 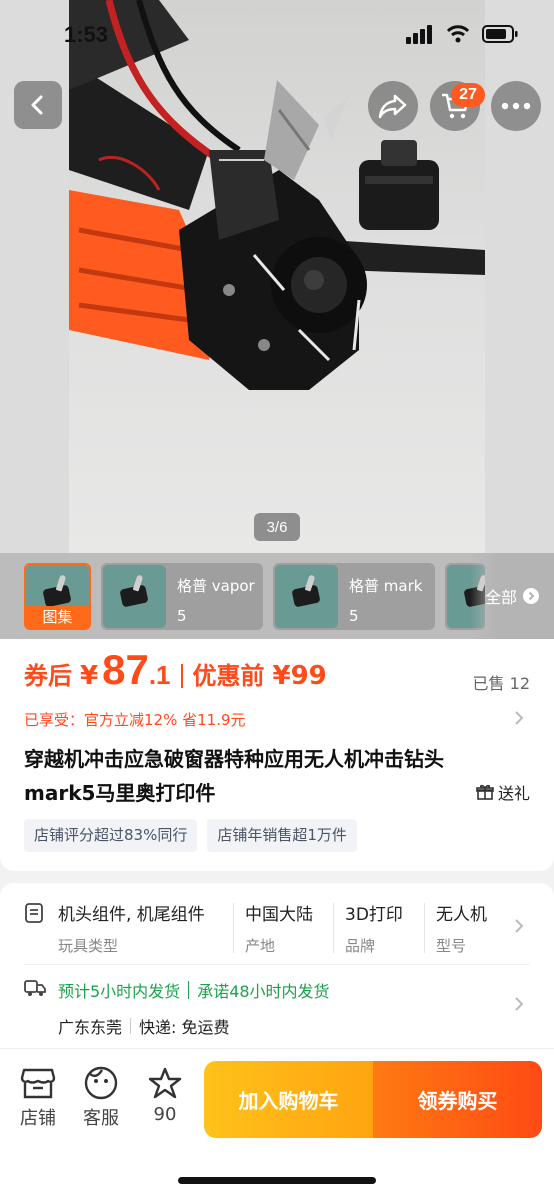 I want to click on truck-icon, so click(x=35, y=988).